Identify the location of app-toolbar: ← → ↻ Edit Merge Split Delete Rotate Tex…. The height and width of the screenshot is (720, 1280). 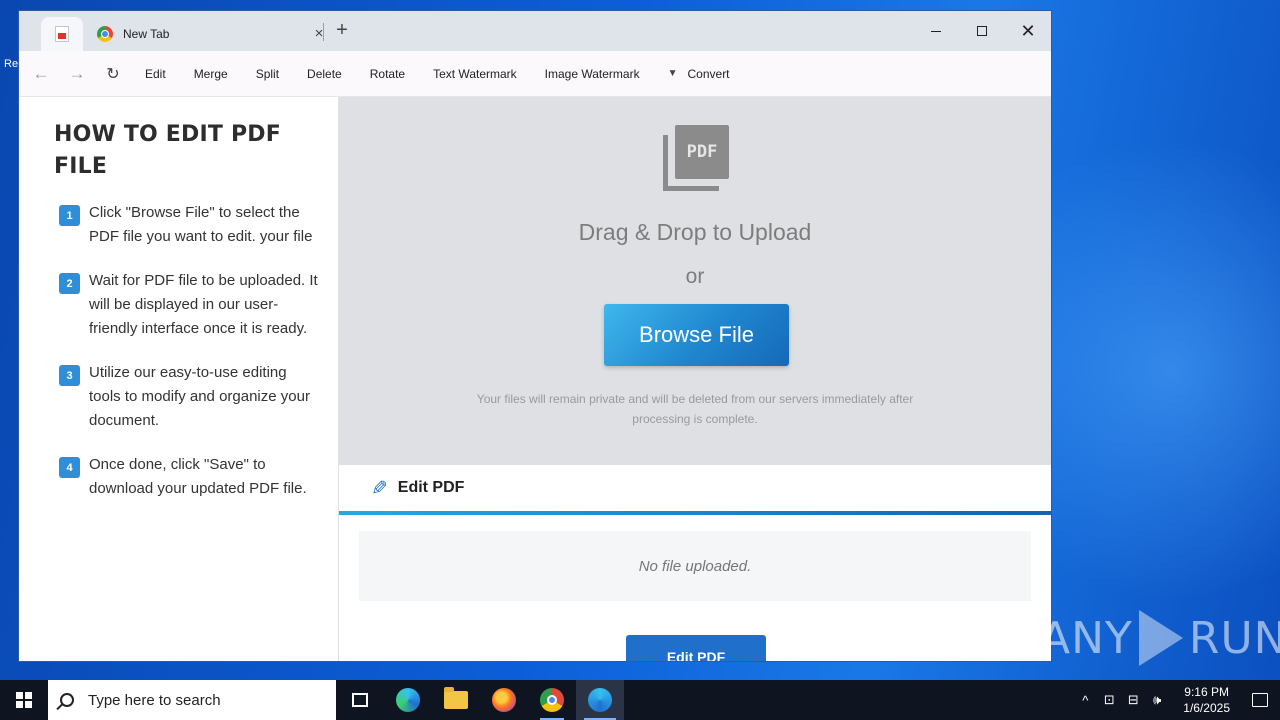
(535, 74).